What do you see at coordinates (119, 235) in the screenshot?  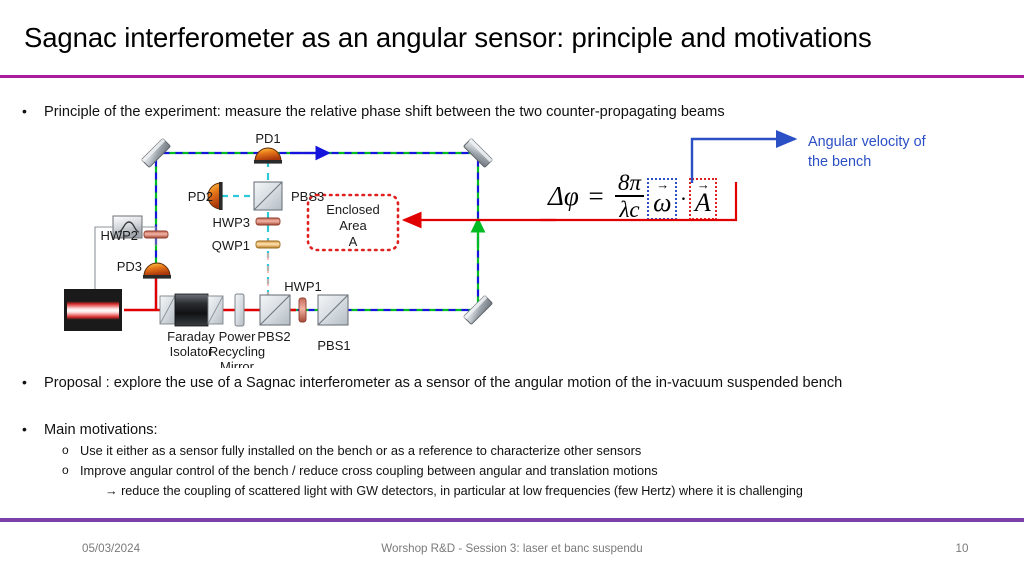 I see `label-hwp2: HWP2` at bounding box center [119, 235].